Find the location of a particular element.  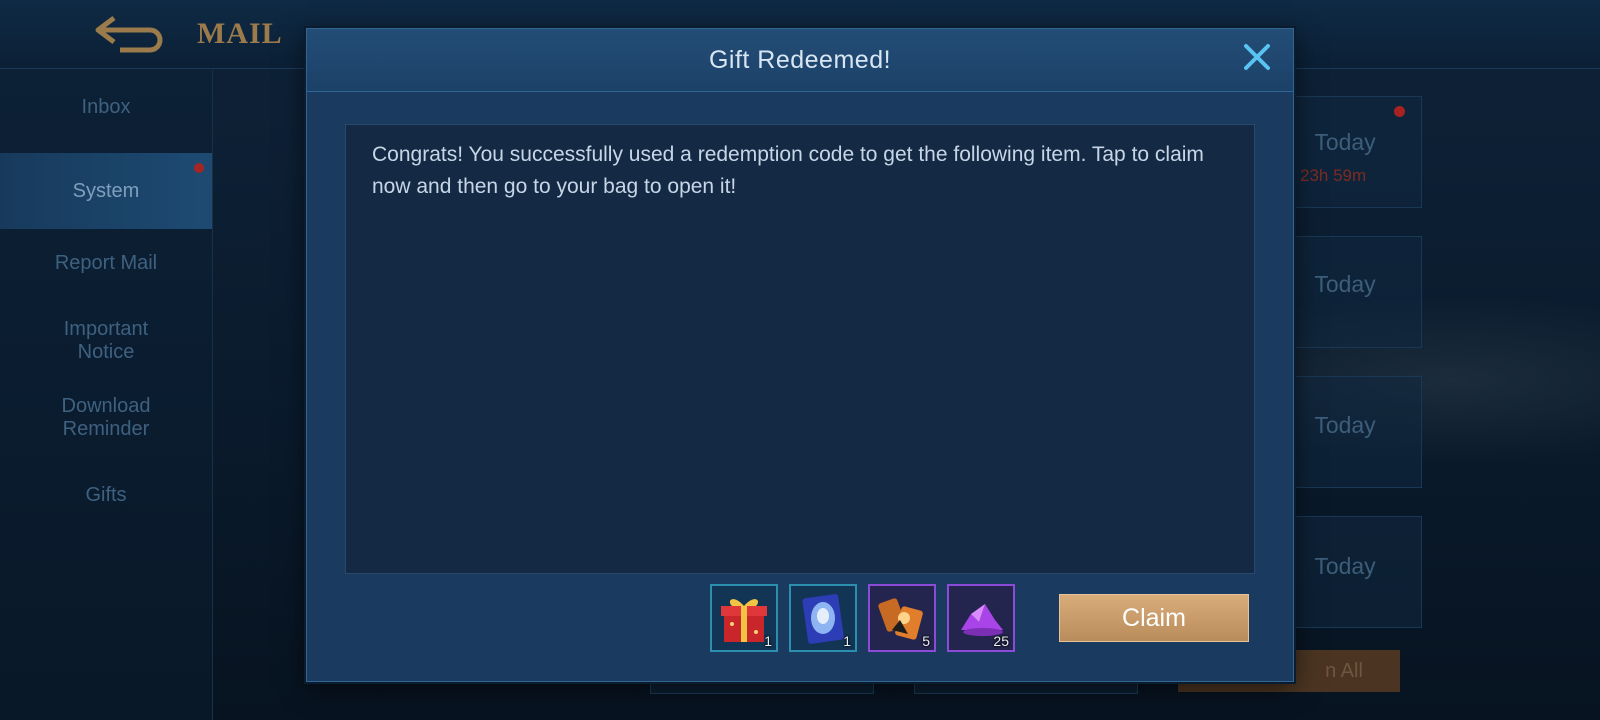

sidebar-item-report-mail: Report Mail is located at coordinates (106, 263).